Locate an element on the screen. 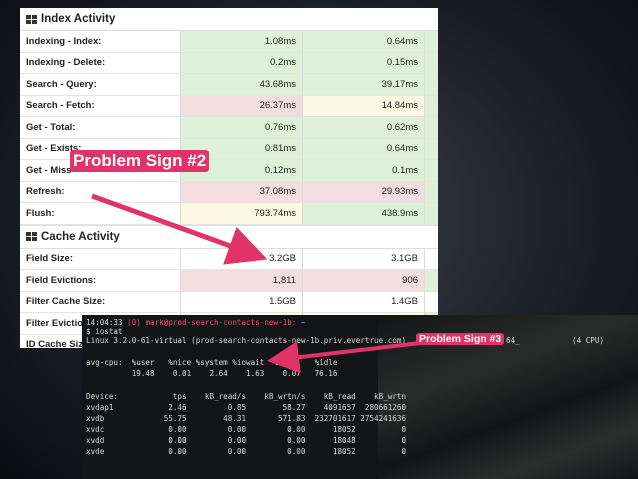 The image size is (638, 479). node1-value: 0.2ms is located at coordinates (241, 62).